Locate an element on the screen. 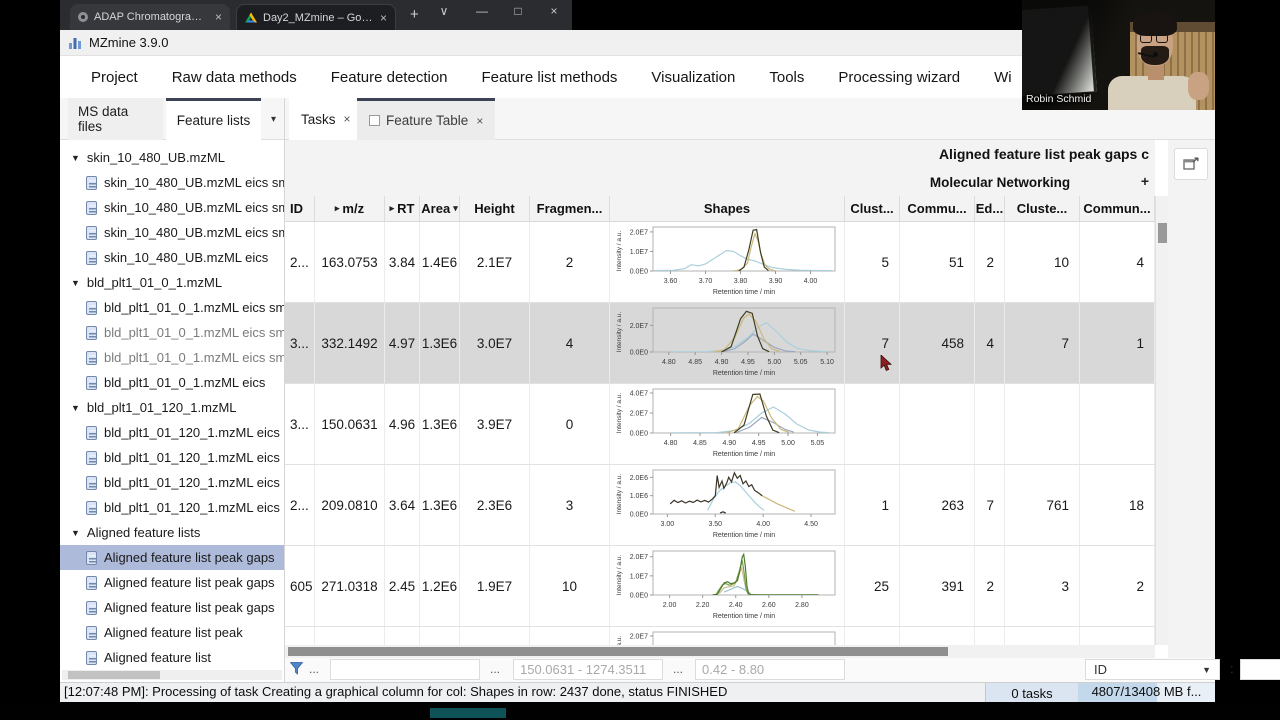 Image resolution: width=1280 pixels, height=720 pixels. tree-item: bld_plt1_01_0_1.mzML eics is located at coordinates (172, 382).